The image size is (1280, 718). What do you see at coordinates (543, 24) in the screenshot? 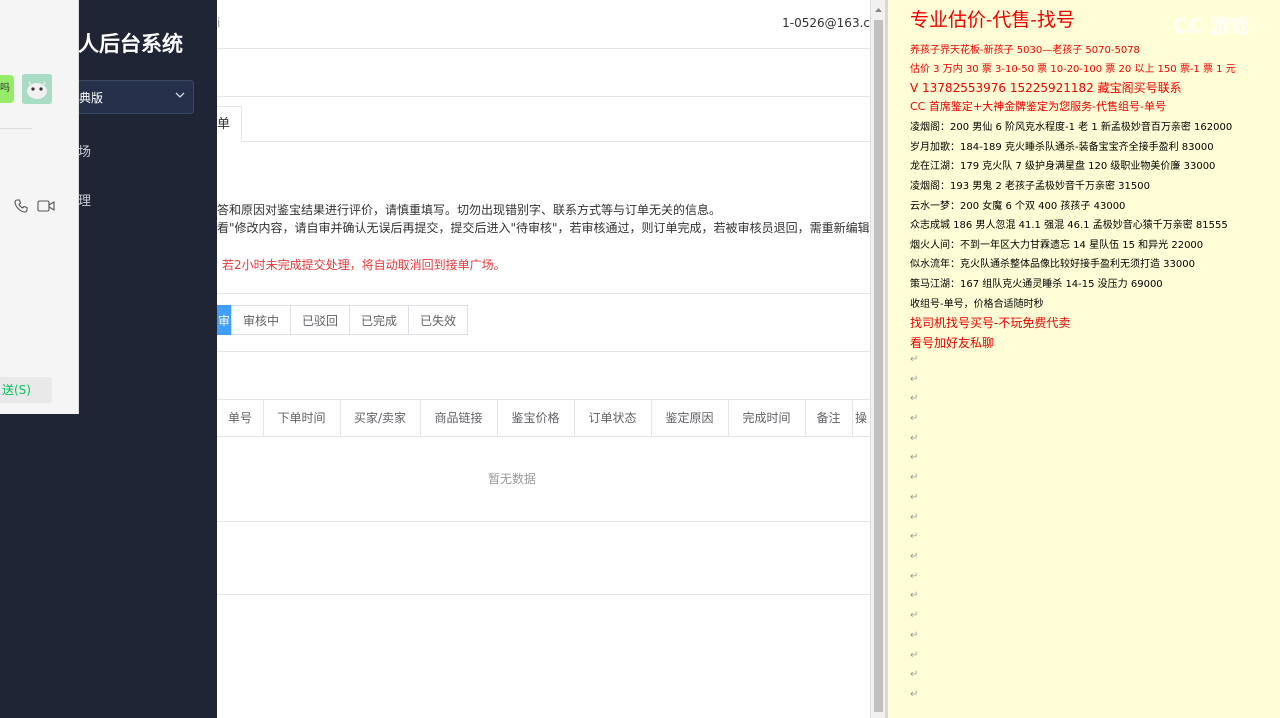
I see `top-bar: i 1-0526@163.c` at bounding box center [543, 24].